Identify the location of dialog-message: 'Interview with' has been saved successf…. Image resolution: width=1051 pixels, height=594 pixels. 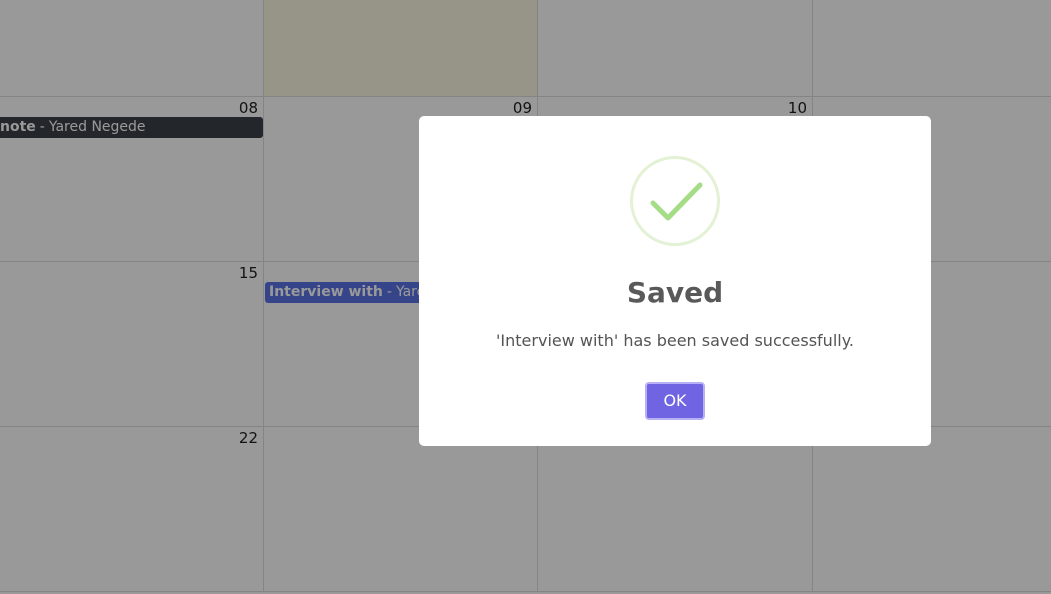
(675, 340).